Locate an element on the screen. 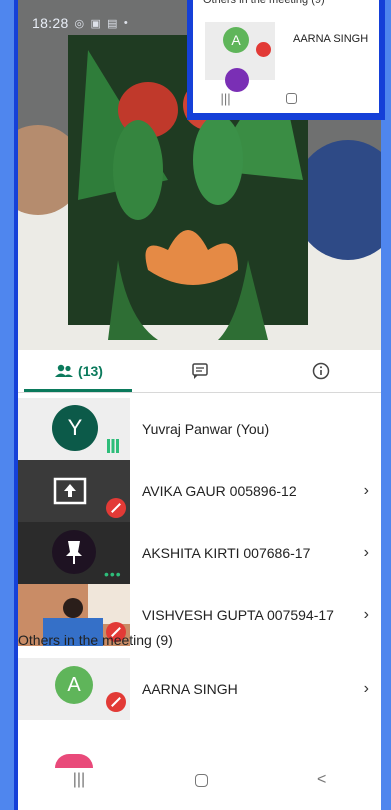 Image resolution: width=391 pixels, height=810 pixels. active-tab-indicator is located at coordinates (78, 390).